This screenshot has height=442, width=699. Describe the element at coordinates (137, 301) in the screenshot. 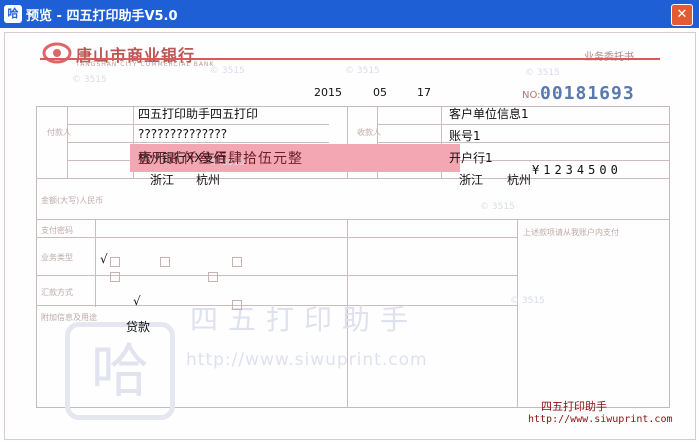

I see `remit-checkmark: √` at that location.